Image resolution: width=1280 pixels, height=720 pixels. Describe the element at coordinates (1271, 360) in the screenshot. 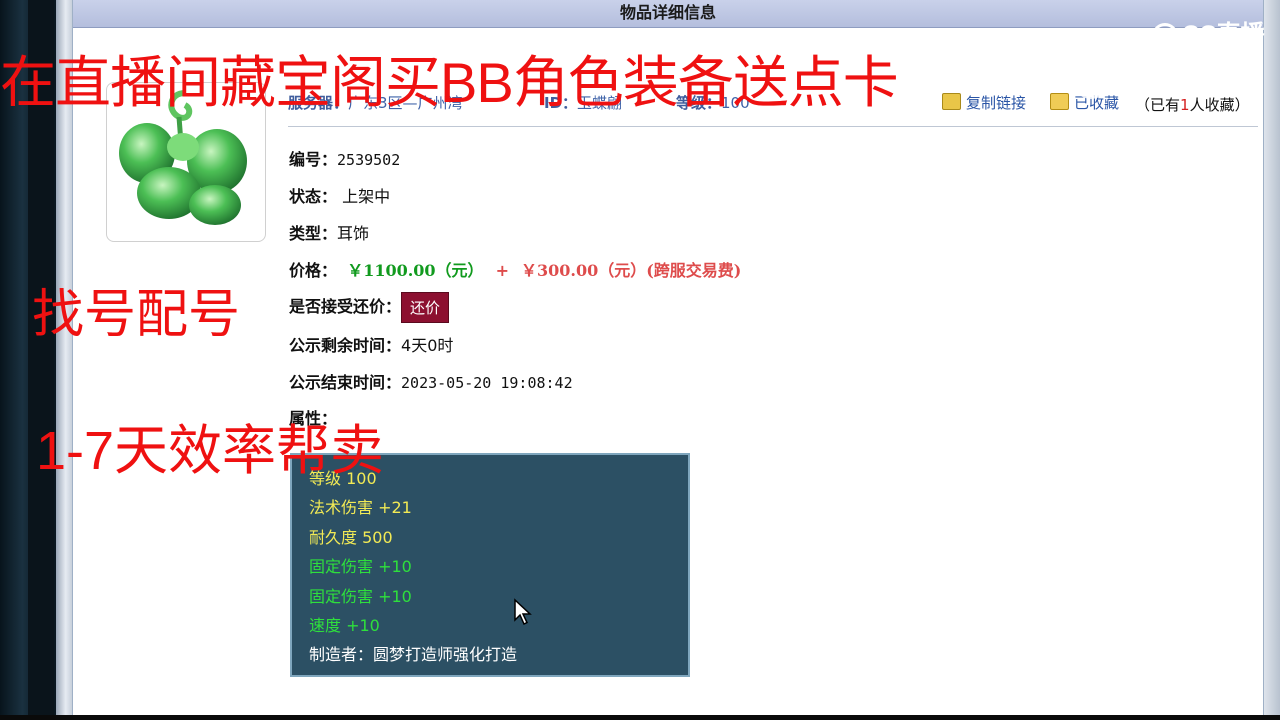

I see `page-scrollbar` at that location.